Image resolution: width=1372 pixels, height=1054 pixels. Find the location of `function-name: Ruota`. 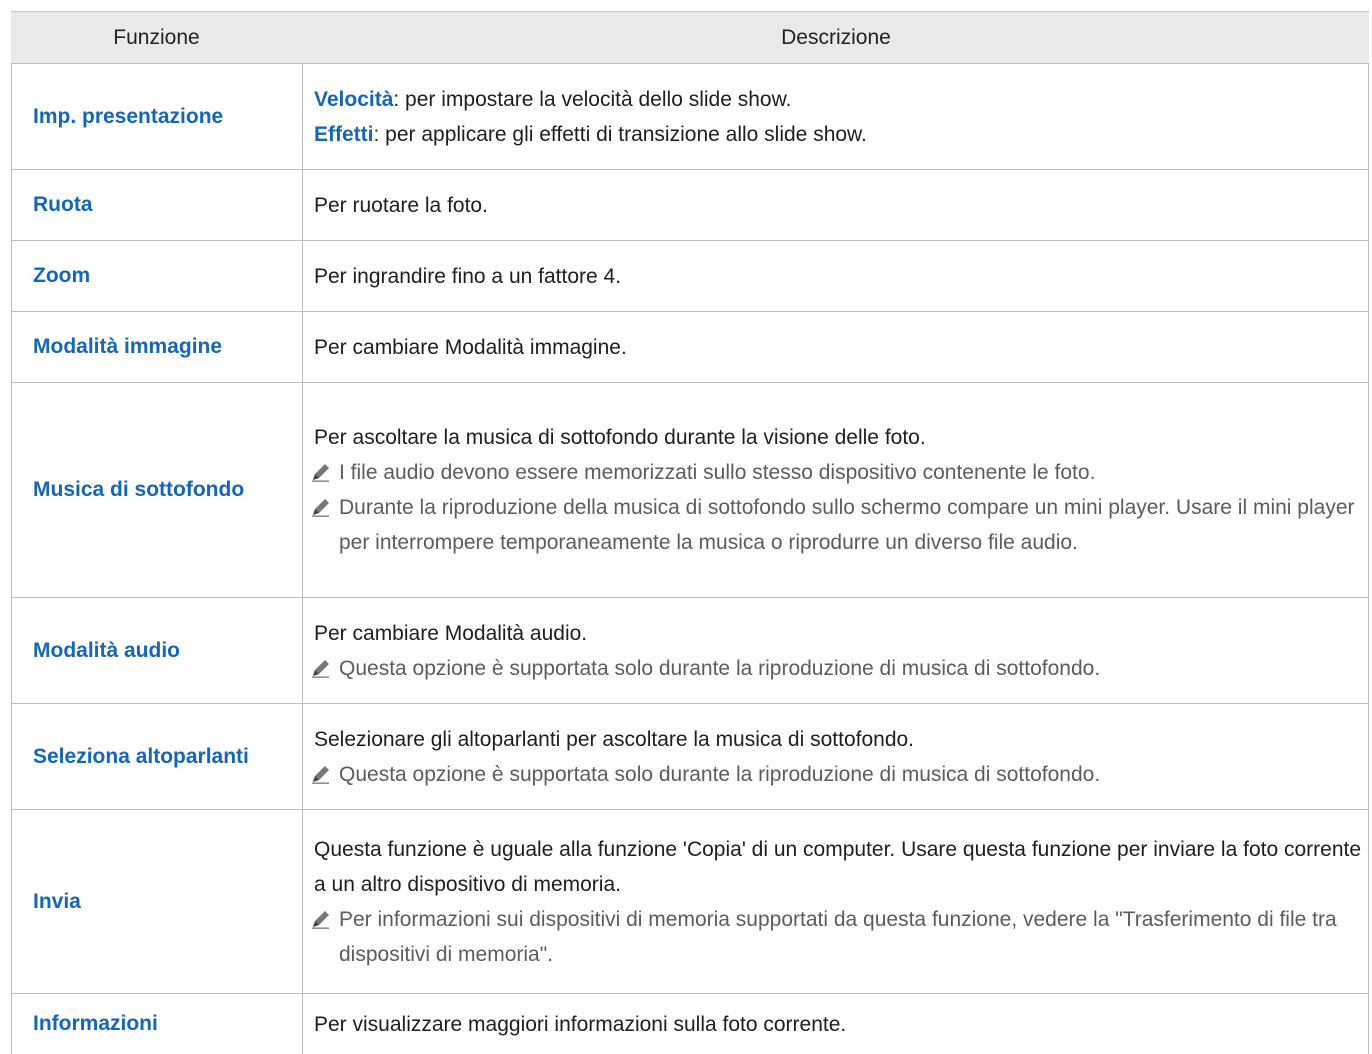

function-name: Ruota is located at coordinates (63, 204).